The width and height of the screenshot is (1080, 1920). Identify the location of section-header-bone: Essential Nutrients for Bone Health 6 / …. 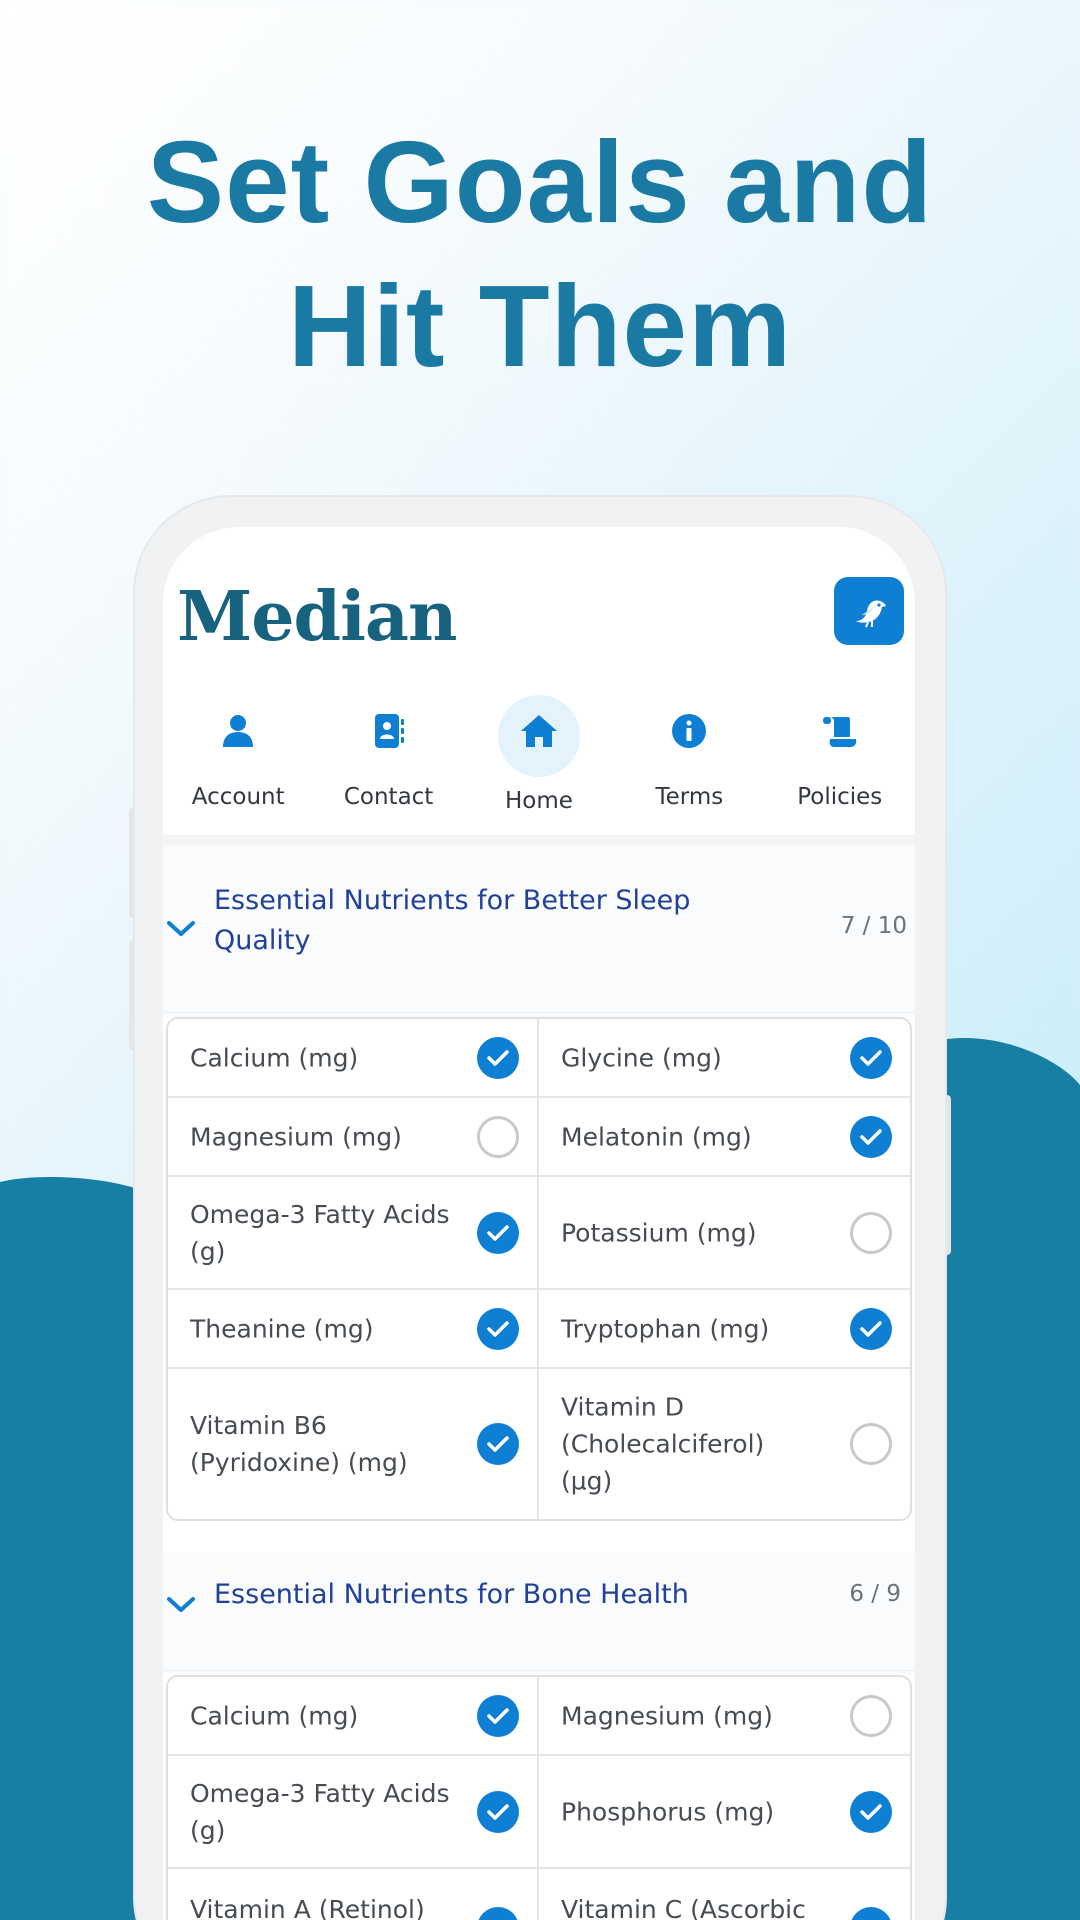
(539, 1612).